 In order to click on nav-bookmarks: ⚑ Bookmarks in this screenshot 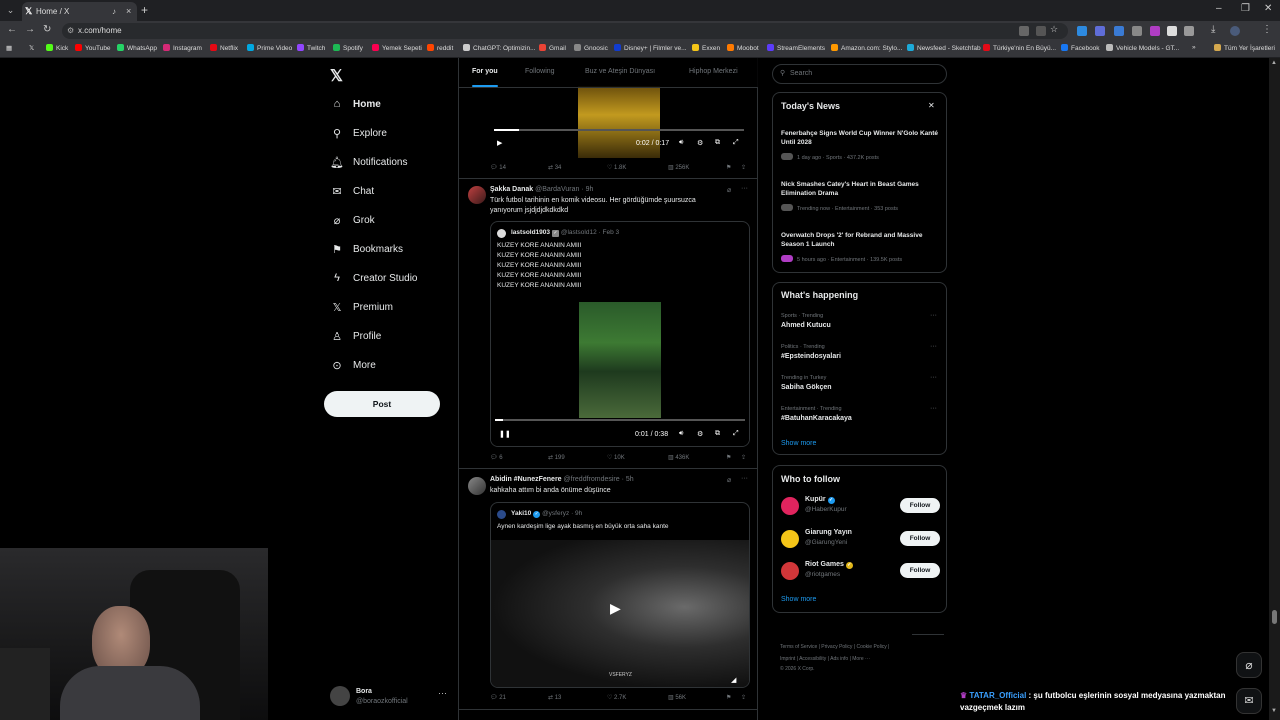, I will do `click(366, 249)`.